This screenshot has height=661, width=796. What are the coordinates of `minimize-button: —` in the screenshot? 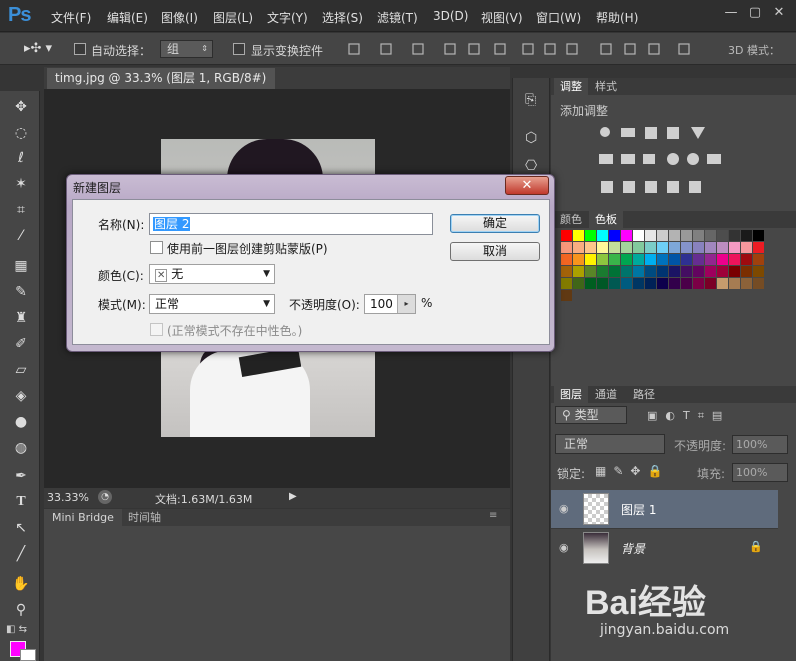 It's located at (731, 13).